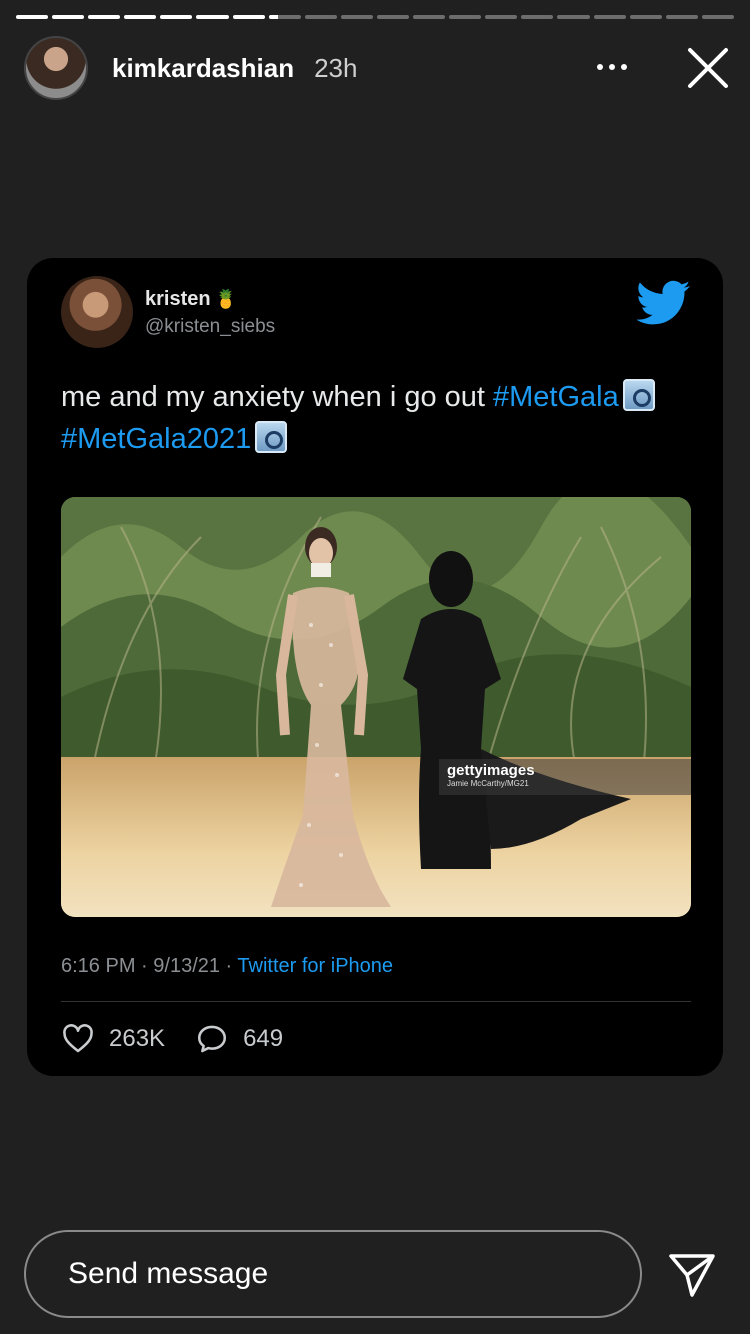 Image resolution: width=750 pixels, height=1334 pixels. What do you see at coordinates (168, 1273) in the screenshot?
I see `send-message-placeholder: Send message` at bounding box center [168, 1273].